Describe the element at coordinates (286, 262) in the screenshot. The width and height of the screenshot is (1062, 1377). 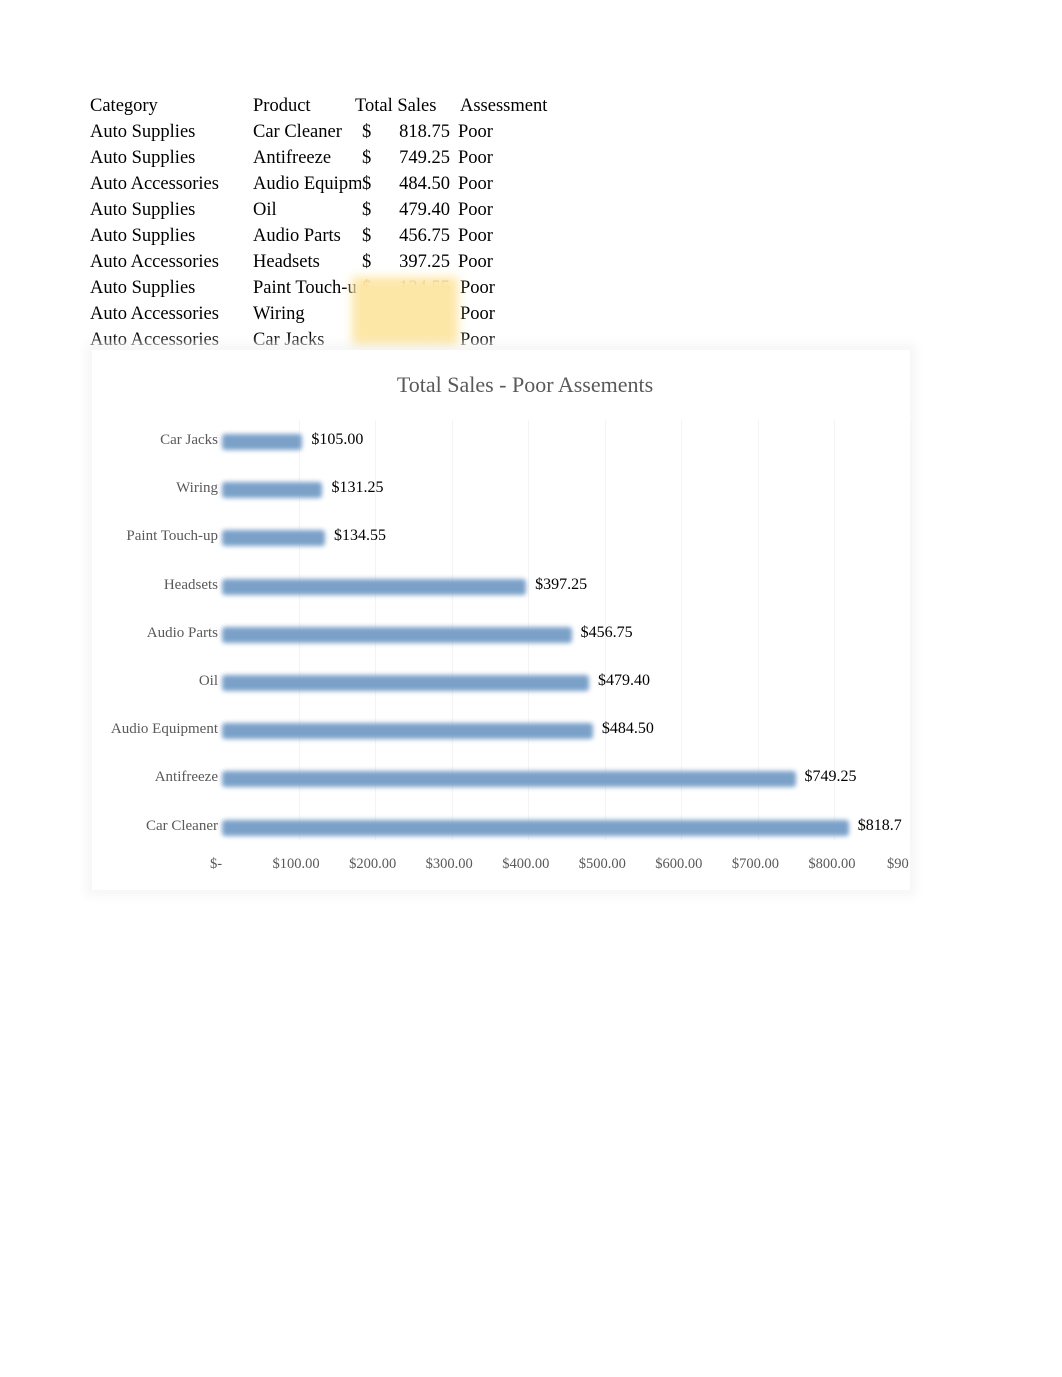
I see `product-cell: Headsets` at that location.